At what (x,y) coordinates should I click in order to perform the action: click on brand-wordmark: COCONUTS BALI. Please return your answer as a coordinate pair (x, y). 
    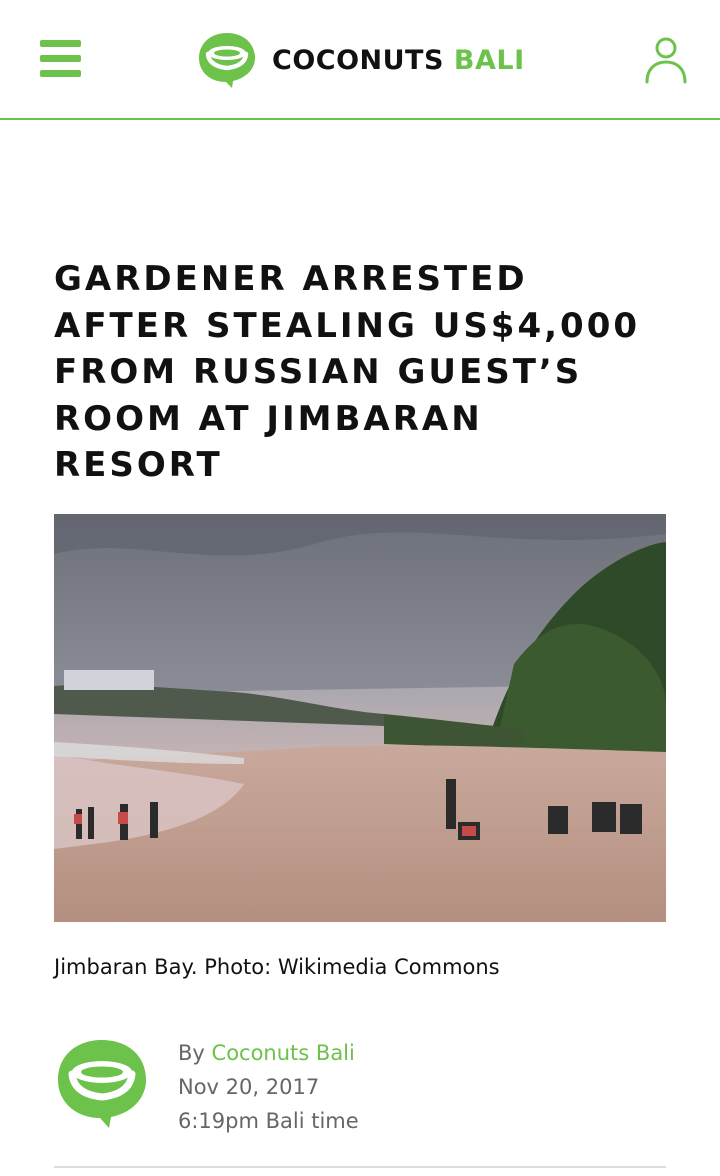
    Looking at the image, I should click on (398, 60).